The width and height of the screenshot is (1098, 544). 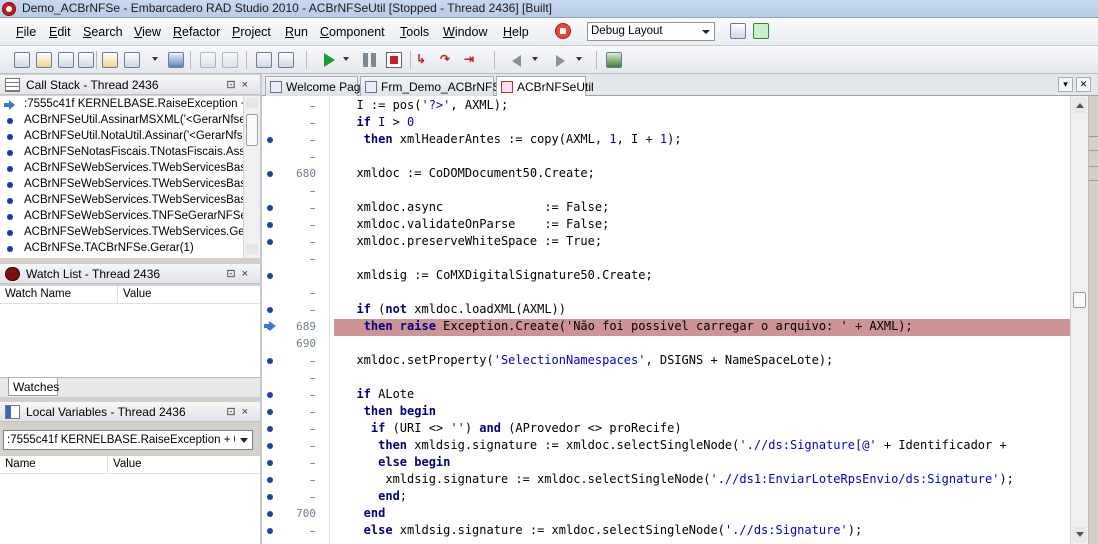 I want to click on run-to-cursor-icon: ⇥, so click(x=472, y=60).